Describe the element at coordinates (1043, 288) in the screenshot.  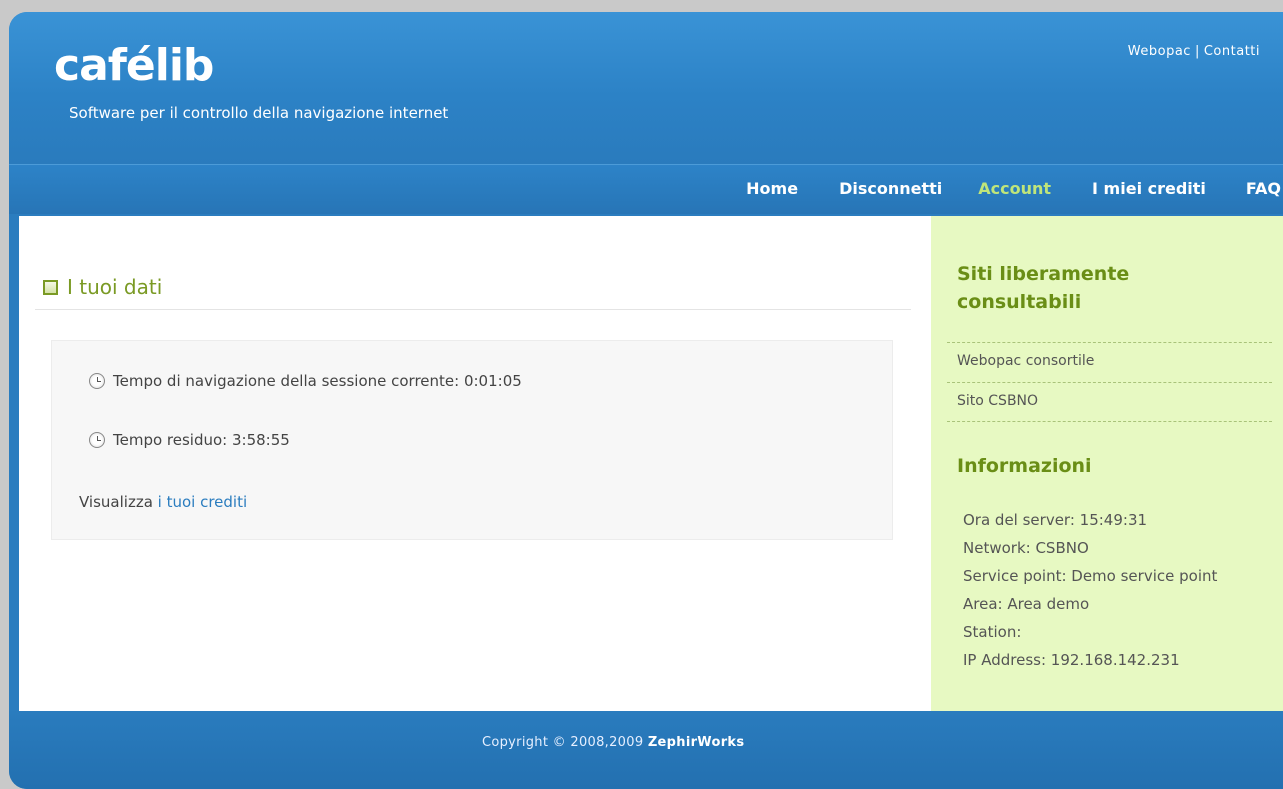
I see `free-sites-heading: Siti liberamente consultabili` at that location.